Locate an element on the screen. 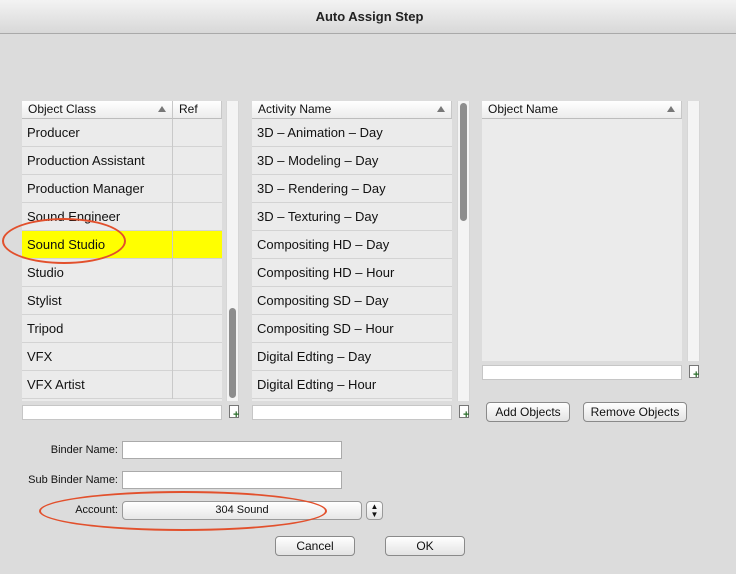 This screenshot has height=574, width=739. add-object-name-plus-glyph: + is located at coordinates (696, 375).